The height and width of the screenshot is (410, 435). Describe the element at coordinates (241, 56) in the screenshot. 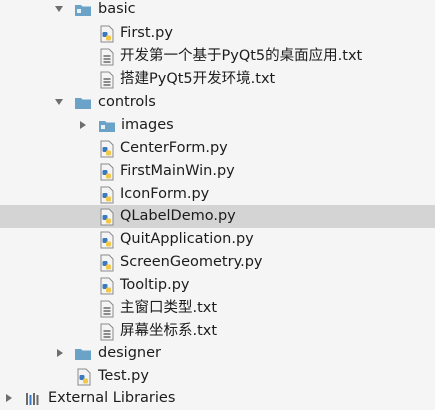

I see `tree-row-label: 开发第一个基于PyQt5的桌面应用.txt` at that location.